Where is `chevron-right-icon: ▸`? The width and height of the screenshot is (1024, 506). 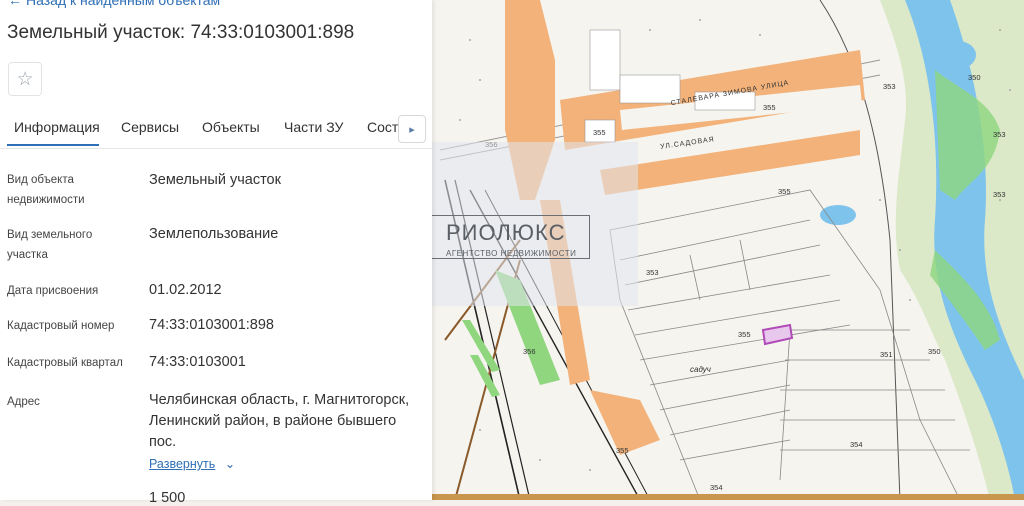 chevron-right-icon: ▸ is located at coordinates (412, 129).